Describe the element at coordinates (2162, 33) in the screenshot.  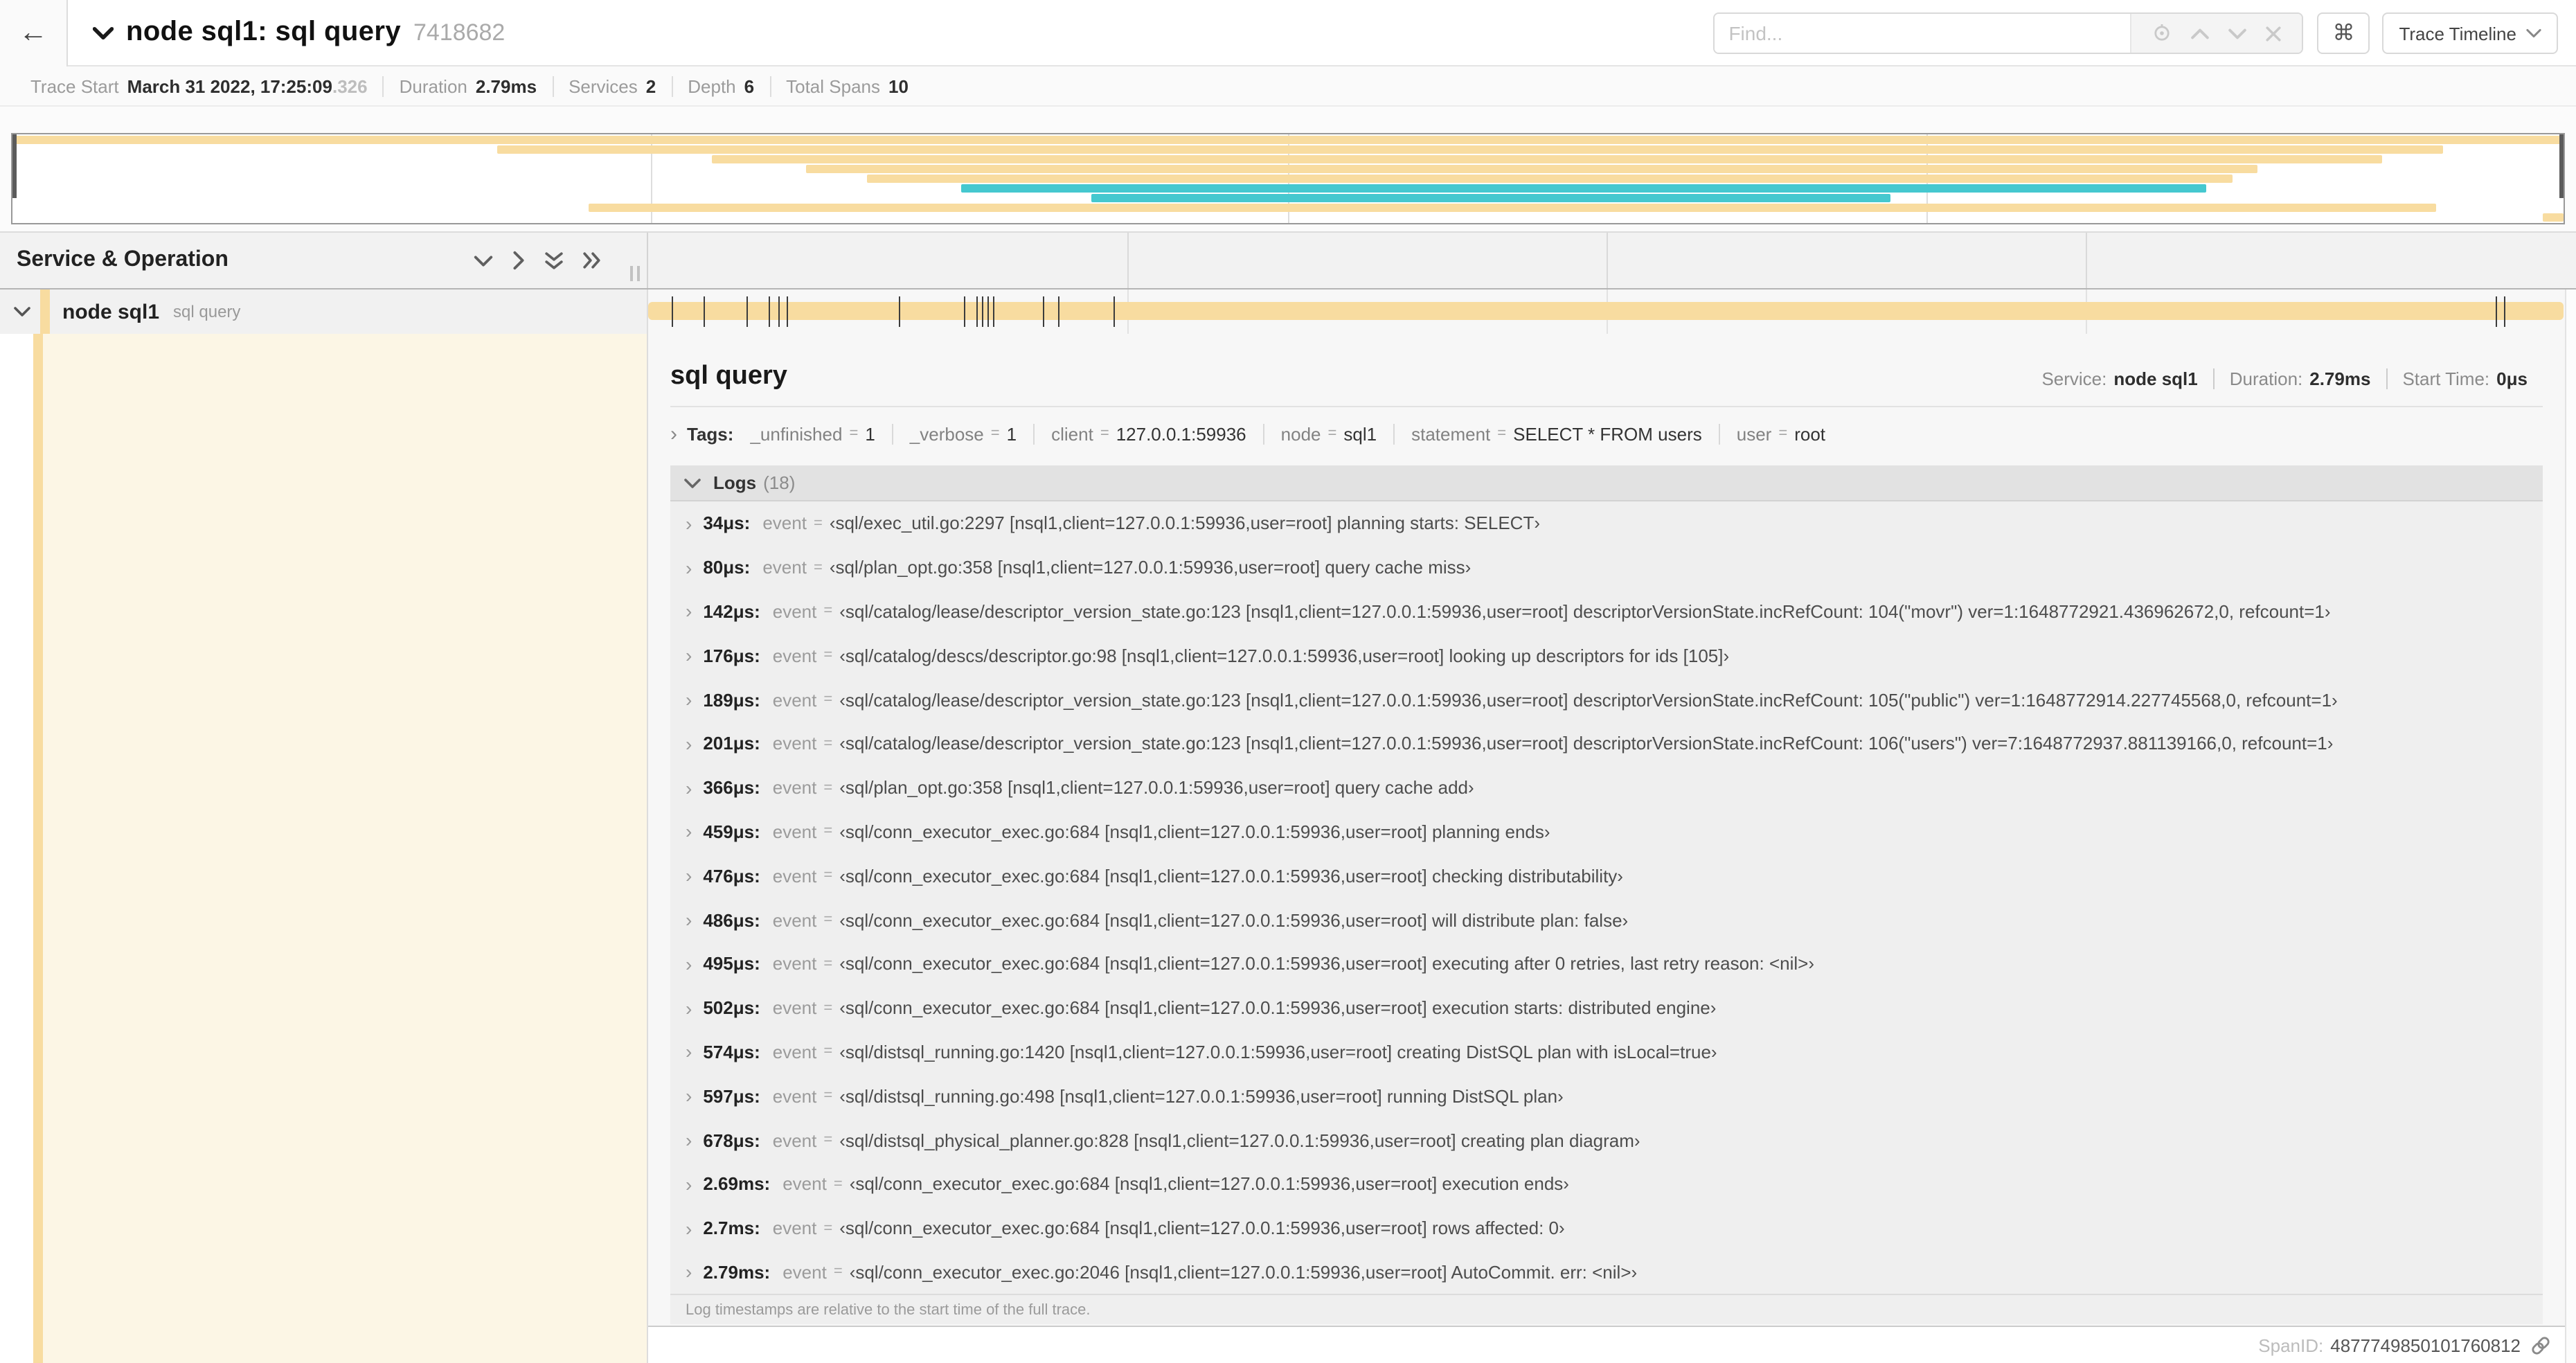
I see `focus-match-icon` at that location.